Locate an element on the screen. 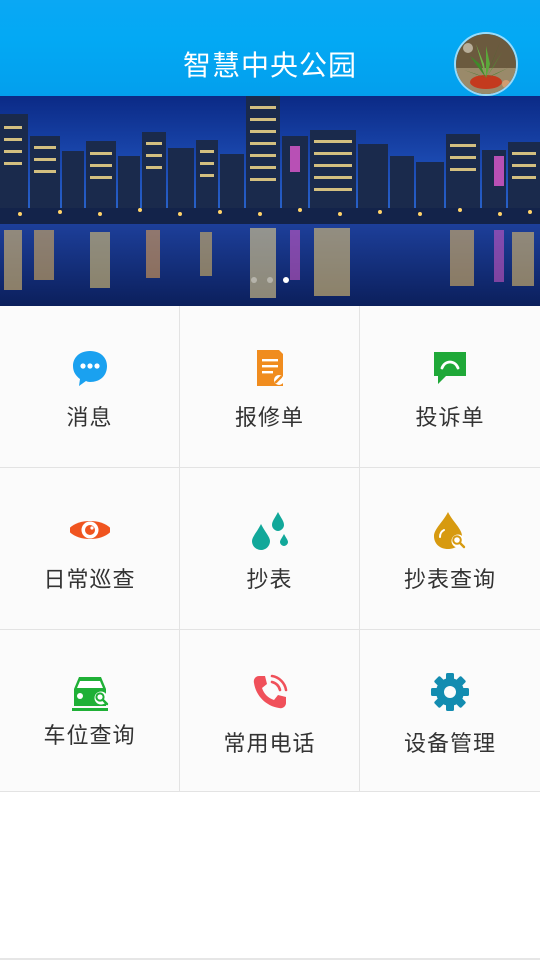 This screenshot has height=960, width=540. menu-item-daily-inspection: 日常巡查 is located at coordinates (90, 549).